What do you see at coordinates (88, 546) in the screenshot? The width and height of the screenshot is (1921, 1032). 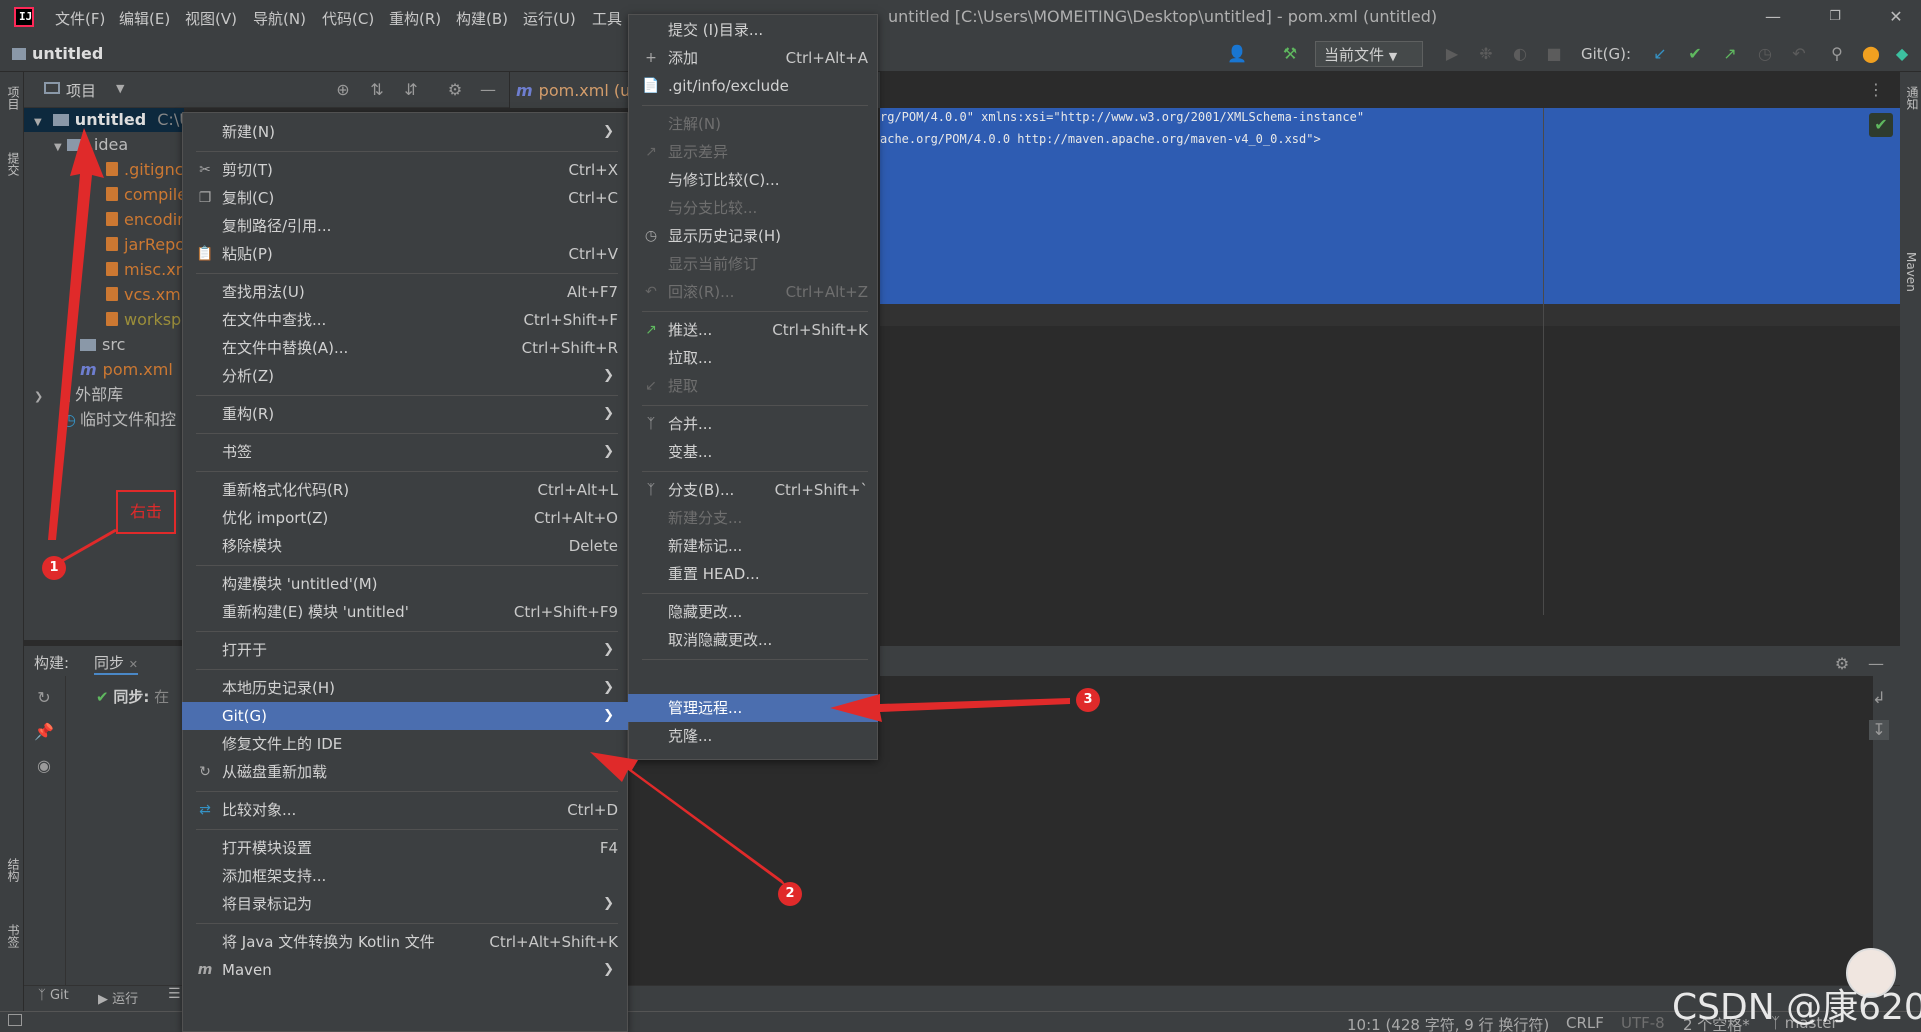 I see `arrow-1-to-box` at bounding box center [88, 546].